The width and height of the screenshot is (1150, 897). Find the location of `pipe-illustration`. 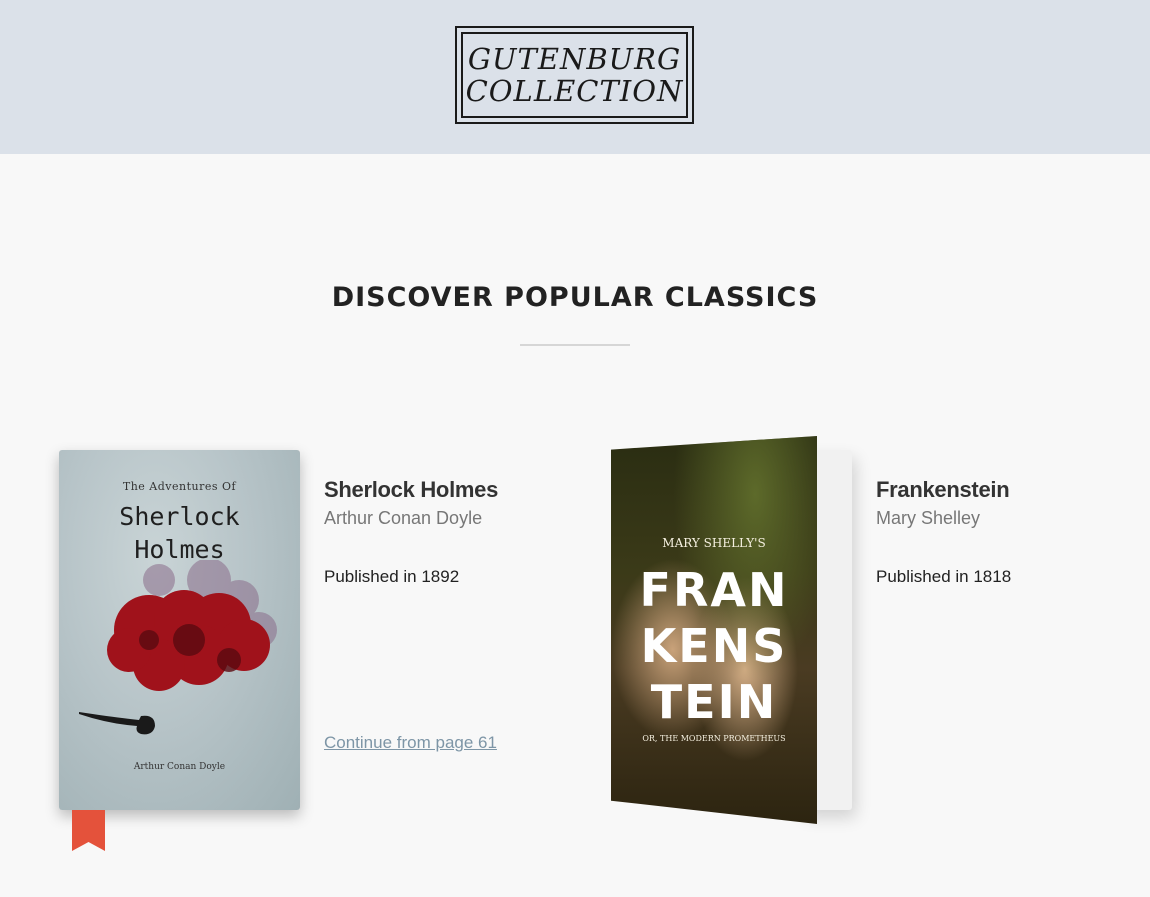

pipe-illustration is located at coordinates (117, 723).